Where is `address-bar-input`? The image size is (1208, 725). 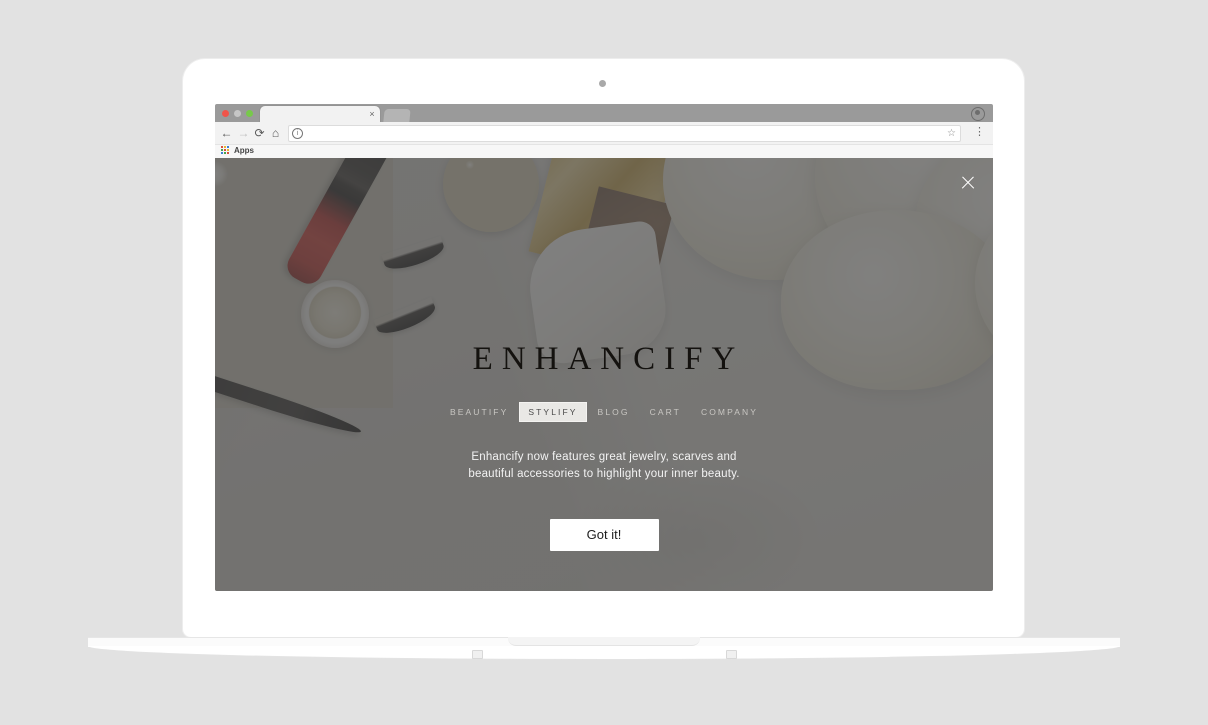 address-bar-input is located at coordinates (625, 133).